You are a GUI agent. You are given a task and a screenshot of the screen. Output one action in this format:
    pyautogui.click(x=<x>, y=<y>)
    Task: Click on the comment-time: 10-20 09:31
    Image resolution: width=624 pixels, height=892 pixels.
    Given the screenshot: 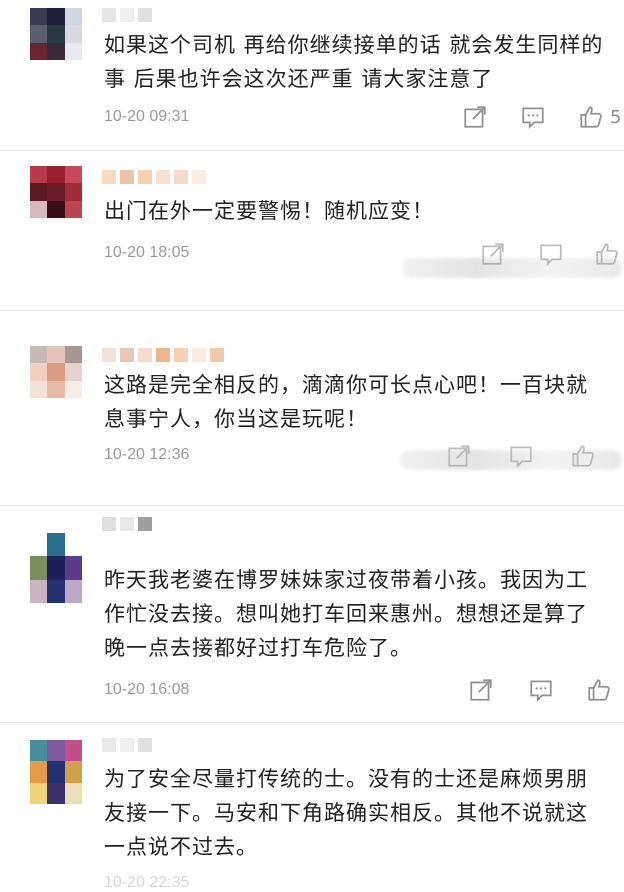 What is the action you would take?
    pyautogui.click(x=147, y=116)
    